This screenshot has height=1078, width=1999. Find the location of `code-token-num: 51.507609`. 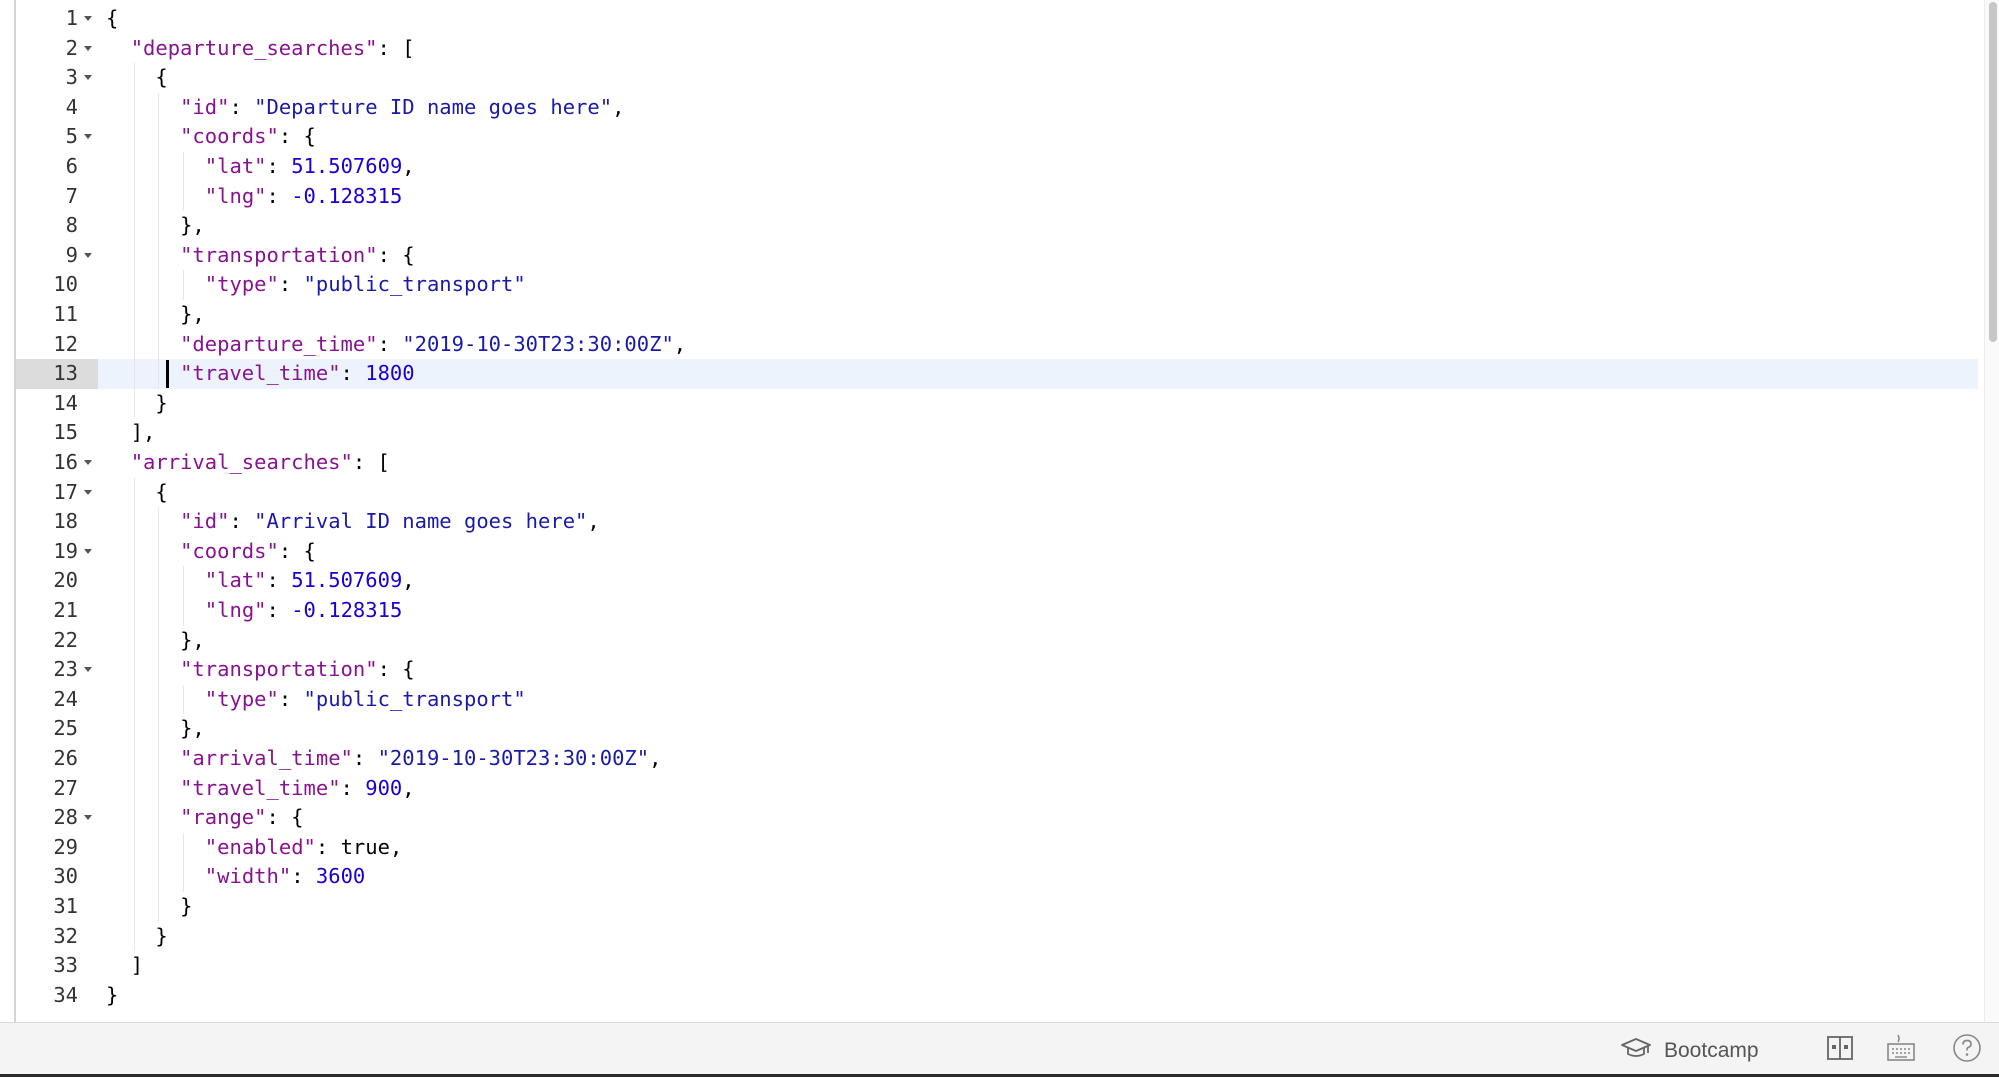

code-token-num: 51.507609 is located at coordinates (347, 580).